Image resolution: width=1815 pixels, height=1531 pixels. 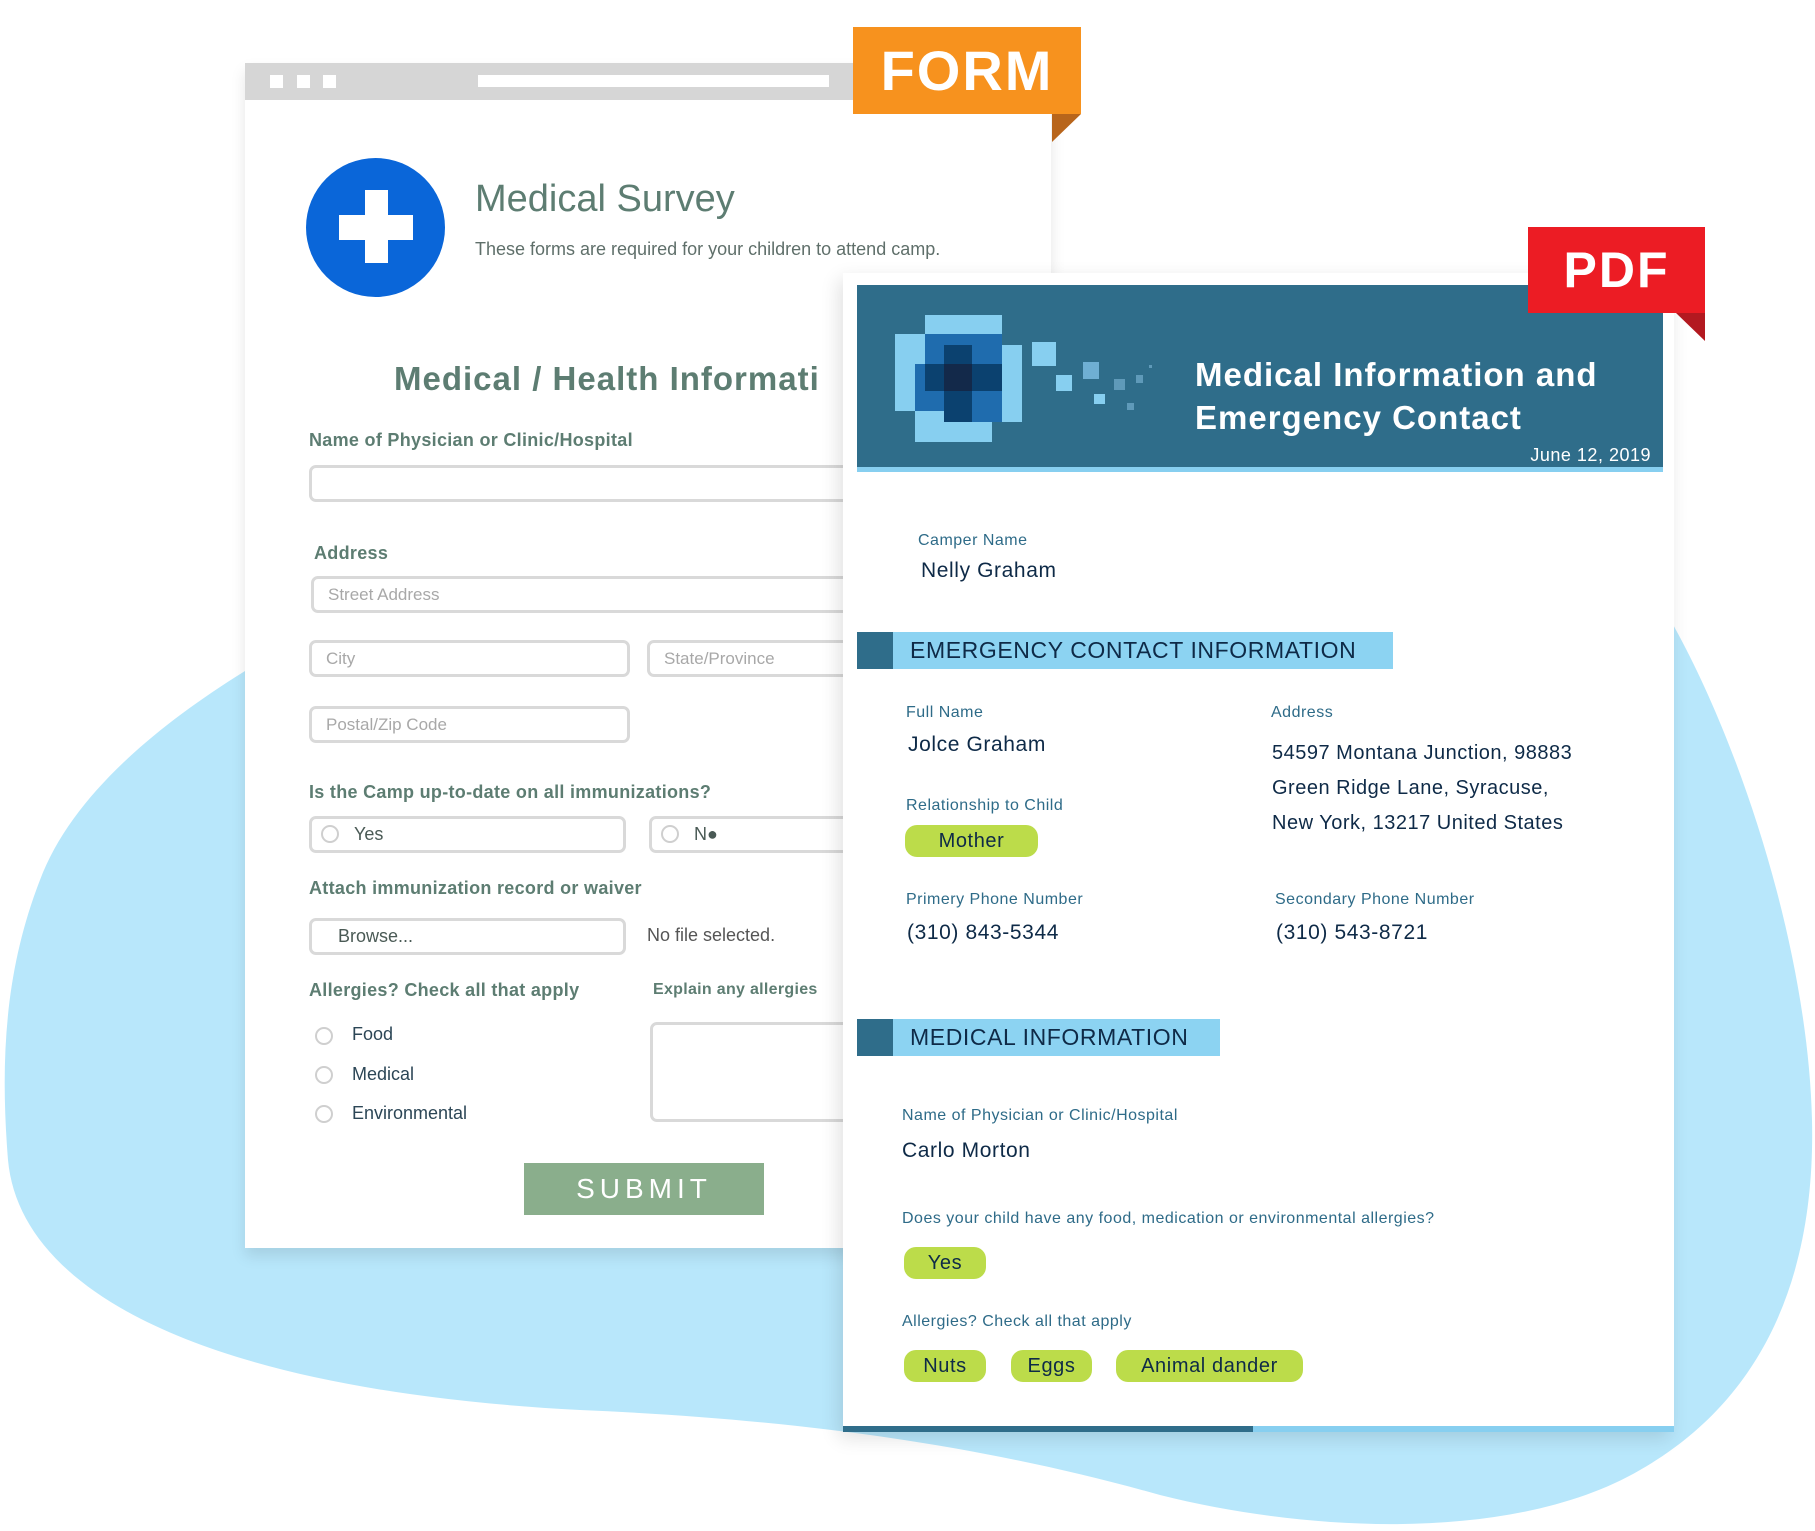 I want to click on medical-cross-icon, so click(x=375, y=227).